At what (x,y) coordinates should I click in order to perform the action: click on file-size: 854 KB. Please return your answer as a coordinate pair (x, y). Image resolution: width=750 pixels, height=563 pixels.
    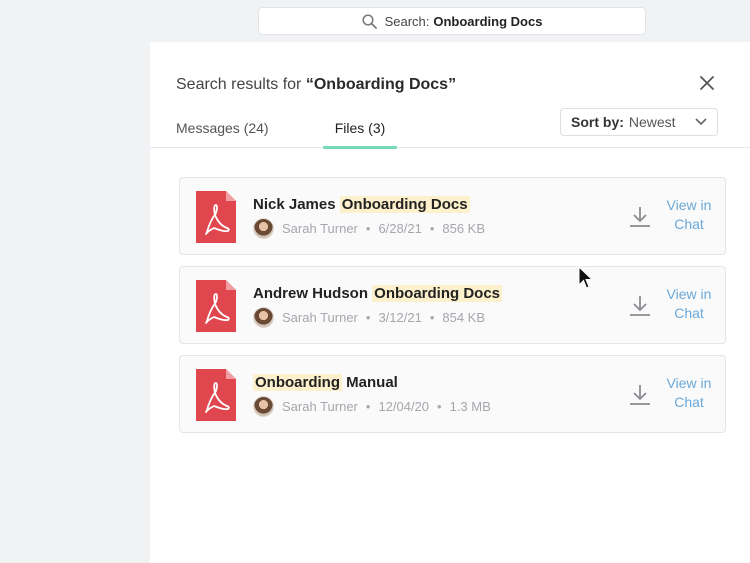
    Looking at the image, I should click on (464, 317).